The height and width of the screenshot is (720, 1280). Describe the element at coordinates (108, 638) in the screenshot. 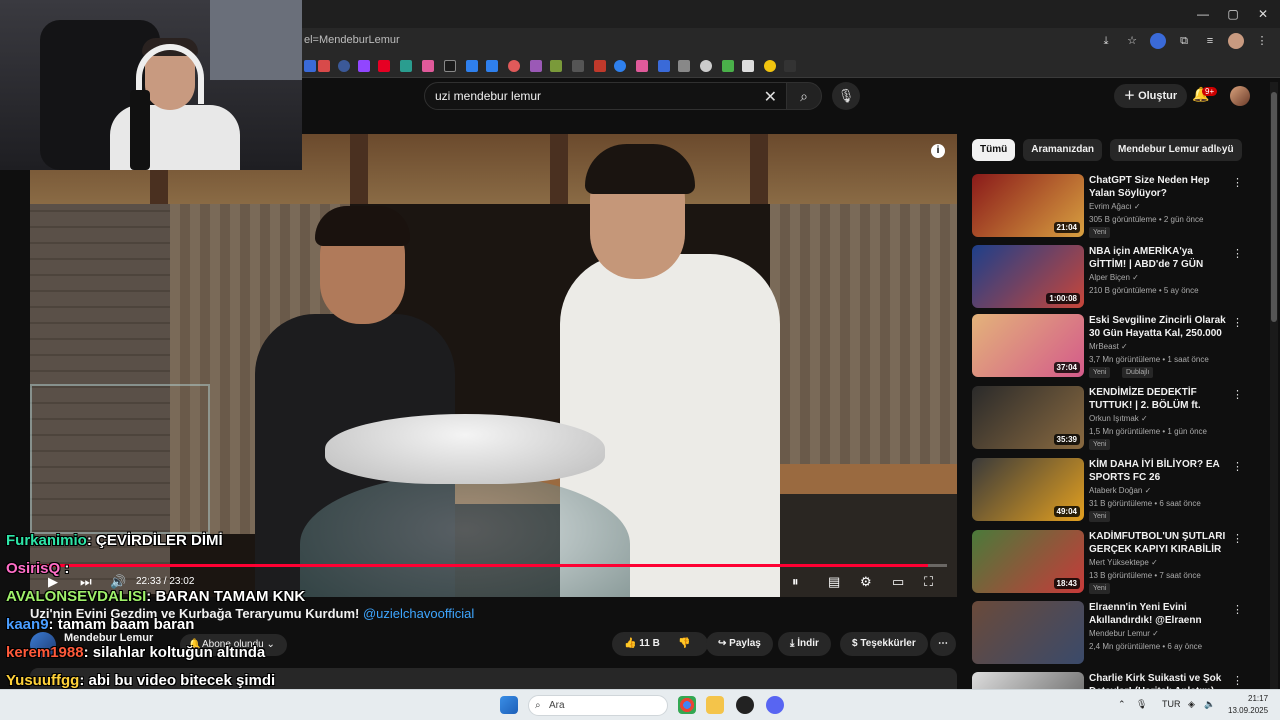

I see `channel-name: Mendebur Lemur` at that location.